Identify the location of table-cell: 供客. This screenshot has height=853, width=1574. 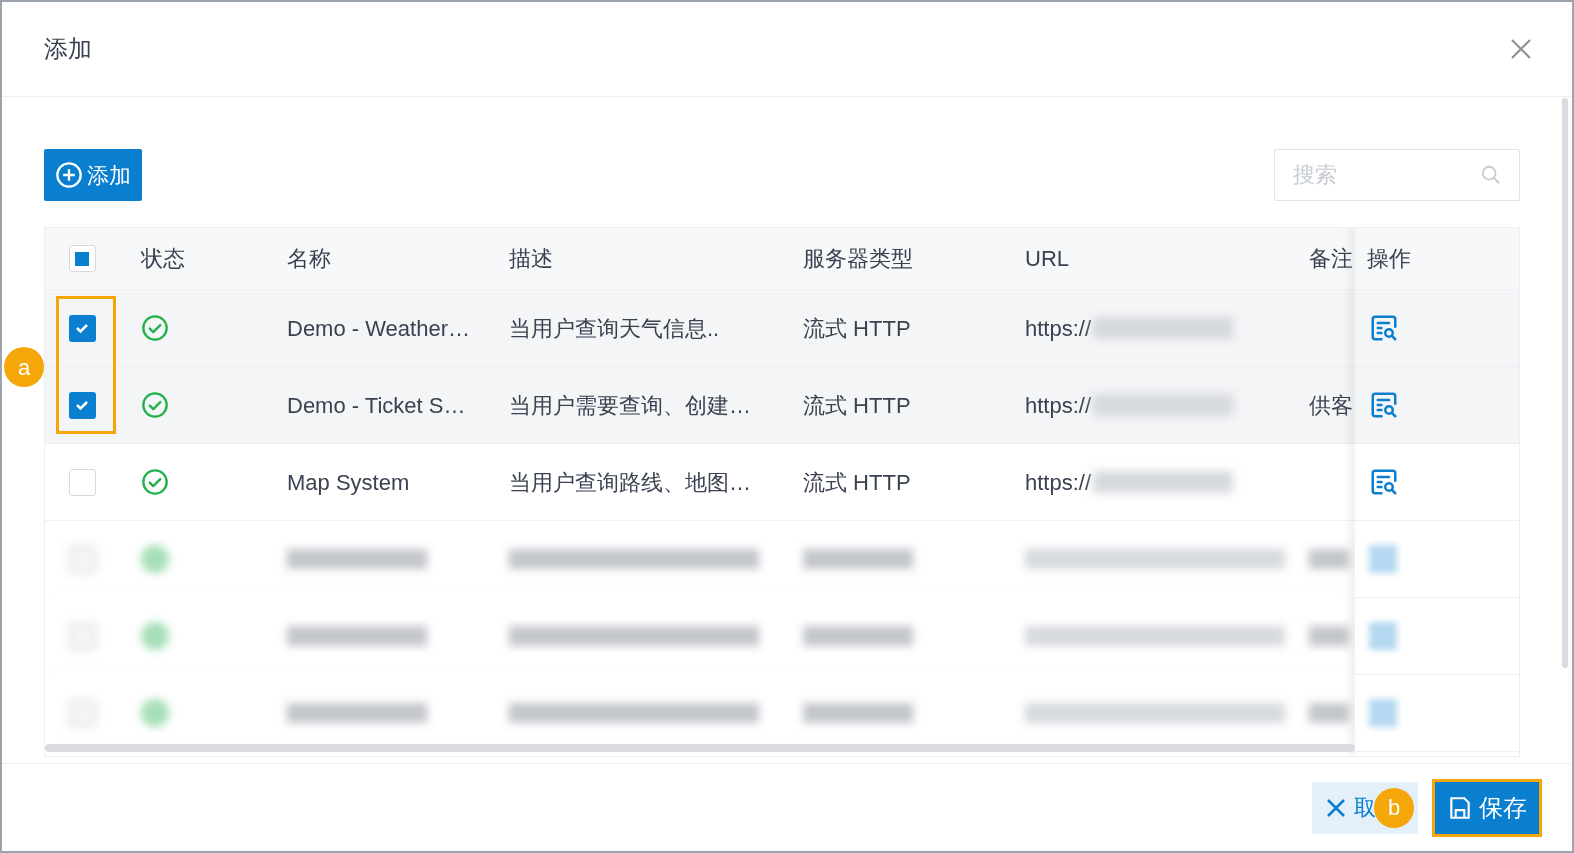
(1331, 405).